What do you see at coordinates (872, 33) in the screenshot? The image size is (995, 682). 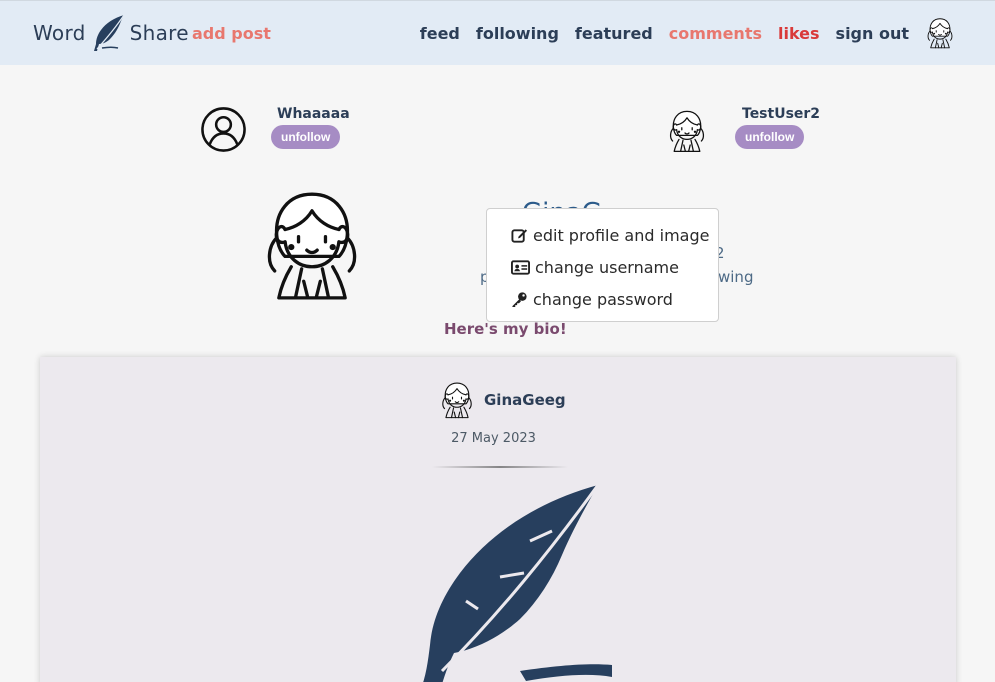 I see `nav-sign-out: sign out` at bounding box center [872, 33].